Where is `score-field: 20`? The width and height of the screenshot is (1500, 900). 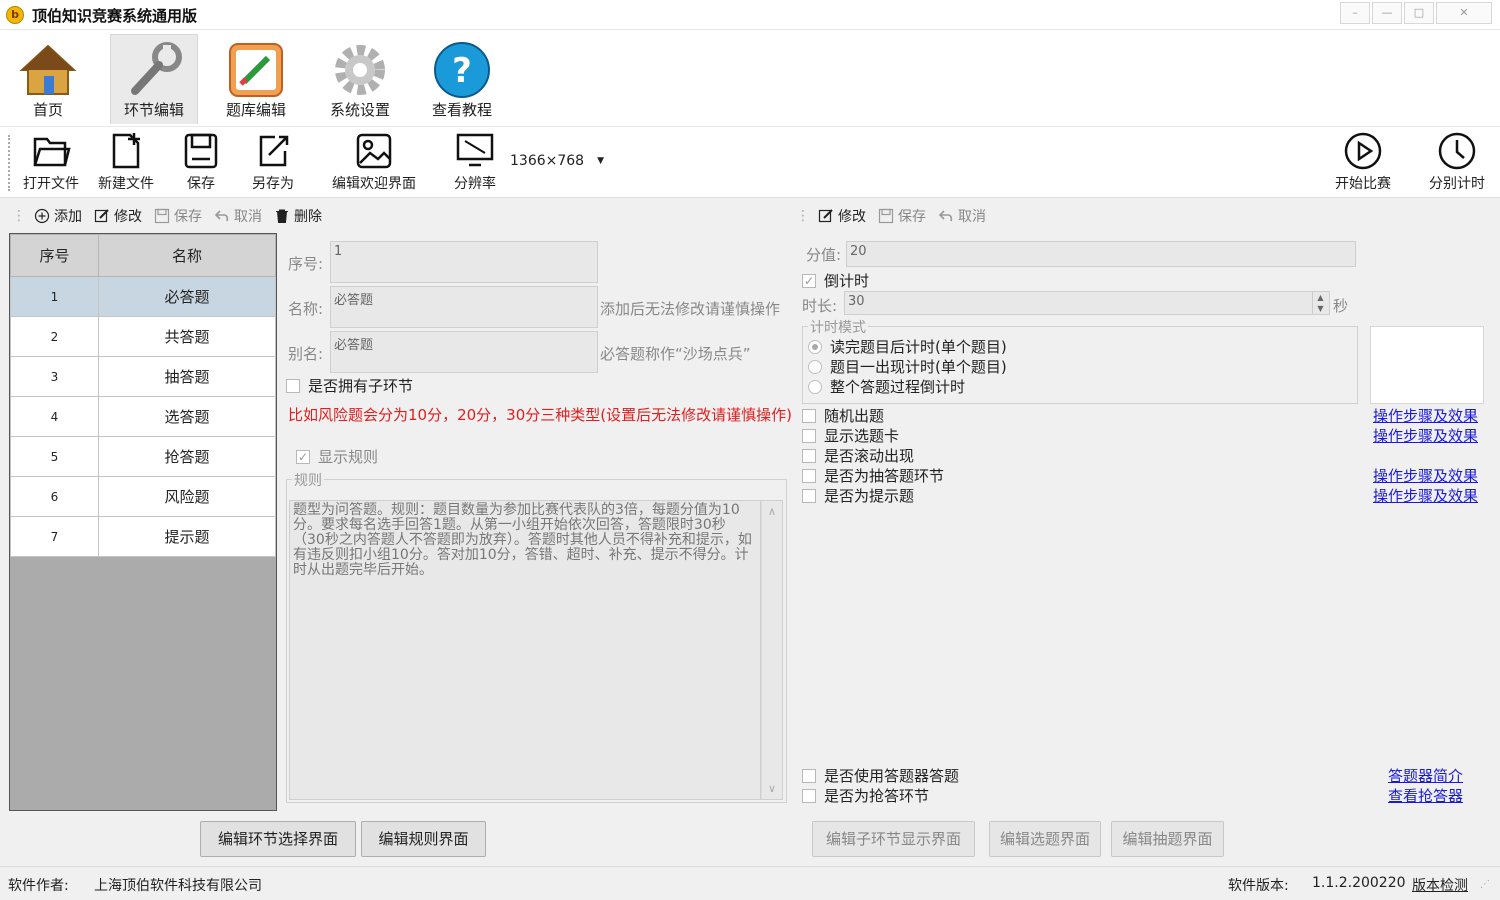
score-field: 20 is located at coordinates (1101, 254).